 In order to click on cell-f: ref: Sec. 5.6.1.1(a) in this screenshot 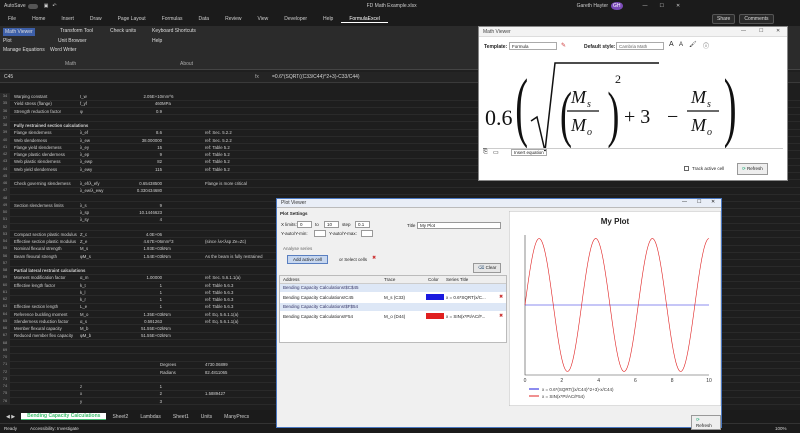, I will do `click(223, 277)`.